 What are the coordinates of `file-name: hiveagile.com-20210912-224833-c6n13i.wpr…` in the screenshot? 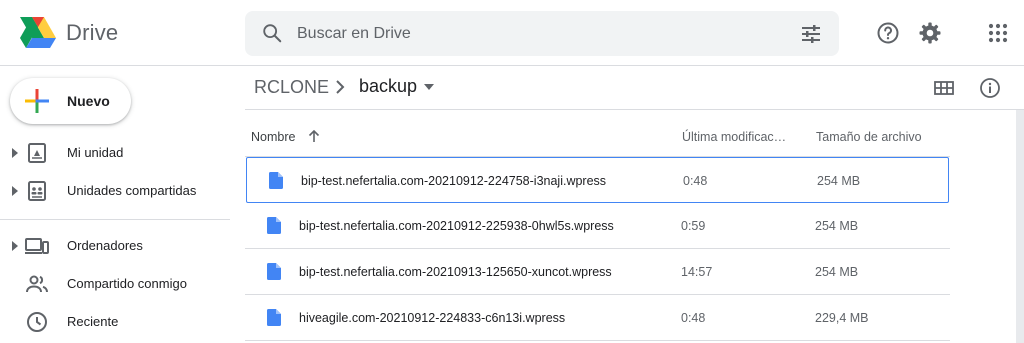 It's located at (432, 318).